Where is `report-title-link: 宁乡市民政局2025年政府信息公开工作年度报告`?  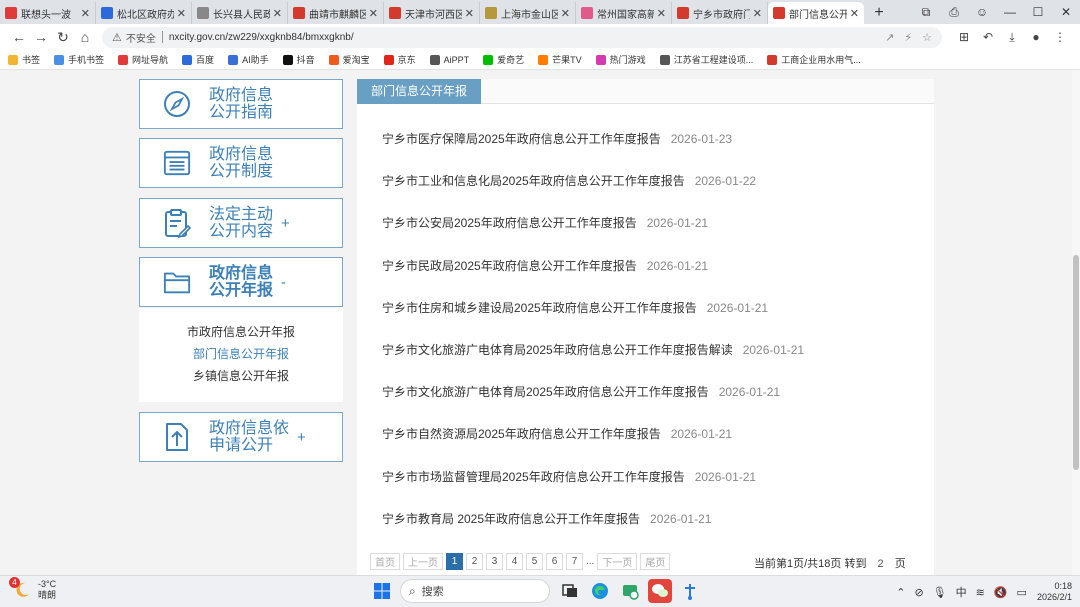 report-title-link: 宁乡市民政局2025年政府信息公开工作年度报告 is located at coordinates (509, 266).